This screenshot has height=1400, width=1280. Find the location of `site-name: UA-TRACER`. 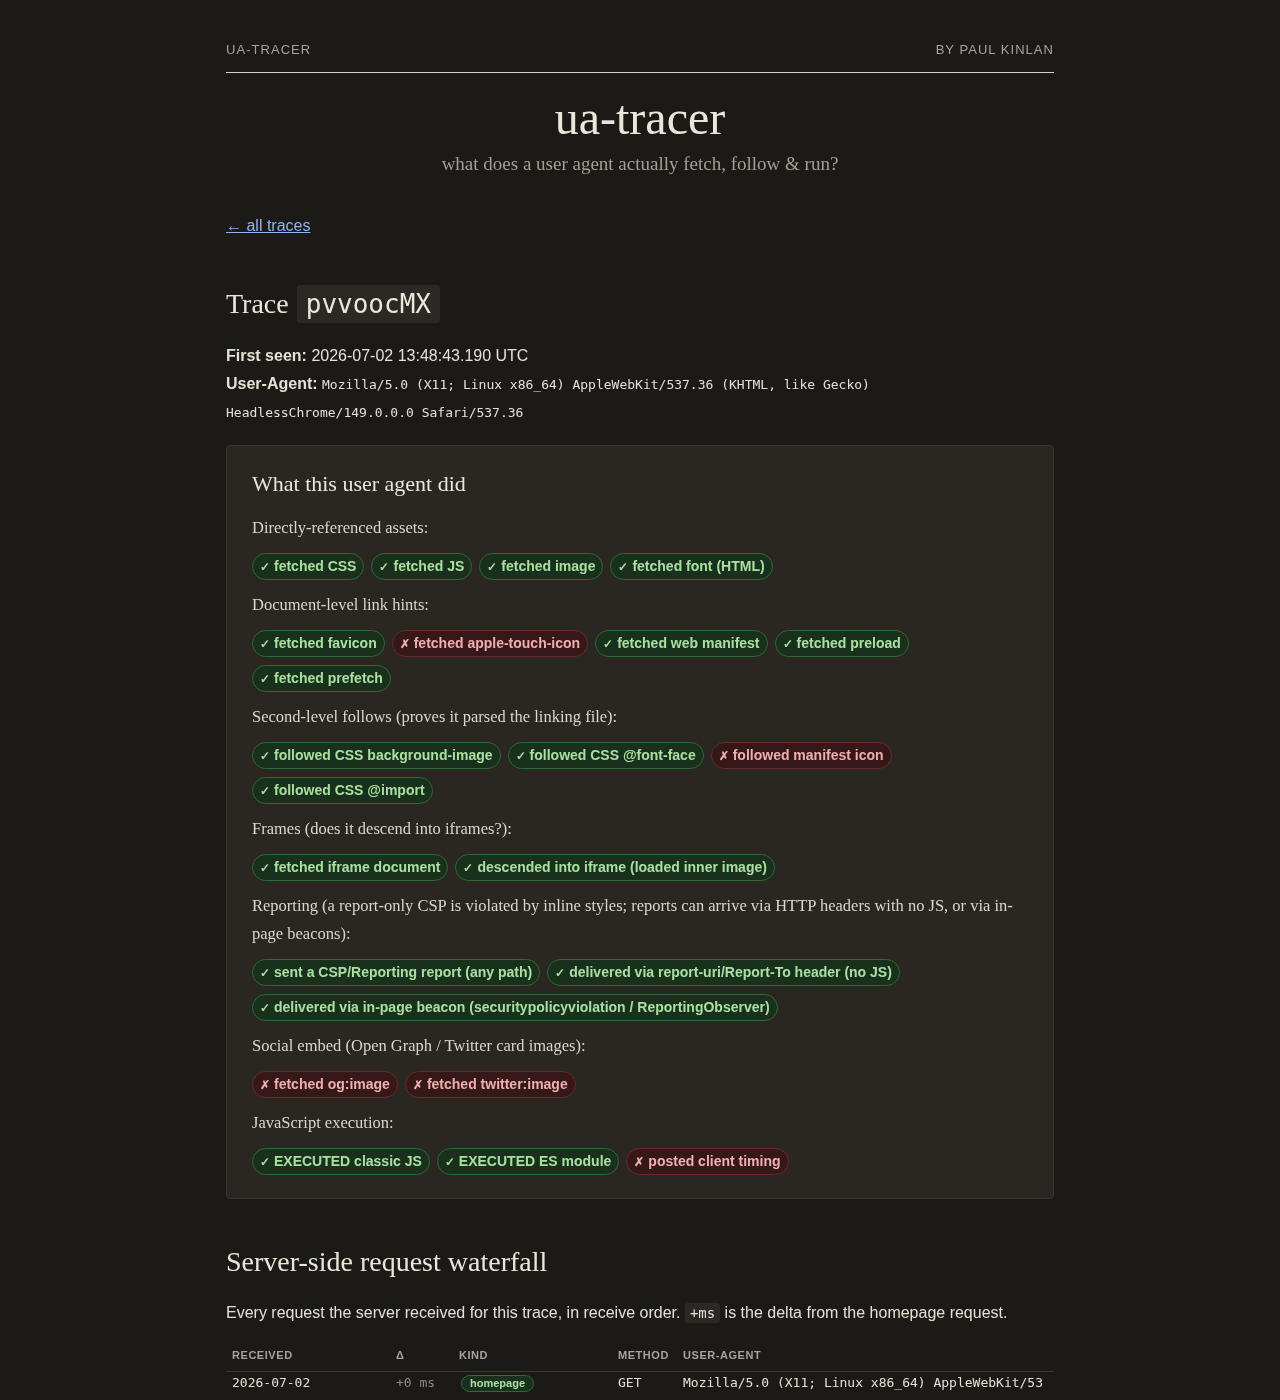

site-name: UA-TRACER is located at coordinates (269, 50).